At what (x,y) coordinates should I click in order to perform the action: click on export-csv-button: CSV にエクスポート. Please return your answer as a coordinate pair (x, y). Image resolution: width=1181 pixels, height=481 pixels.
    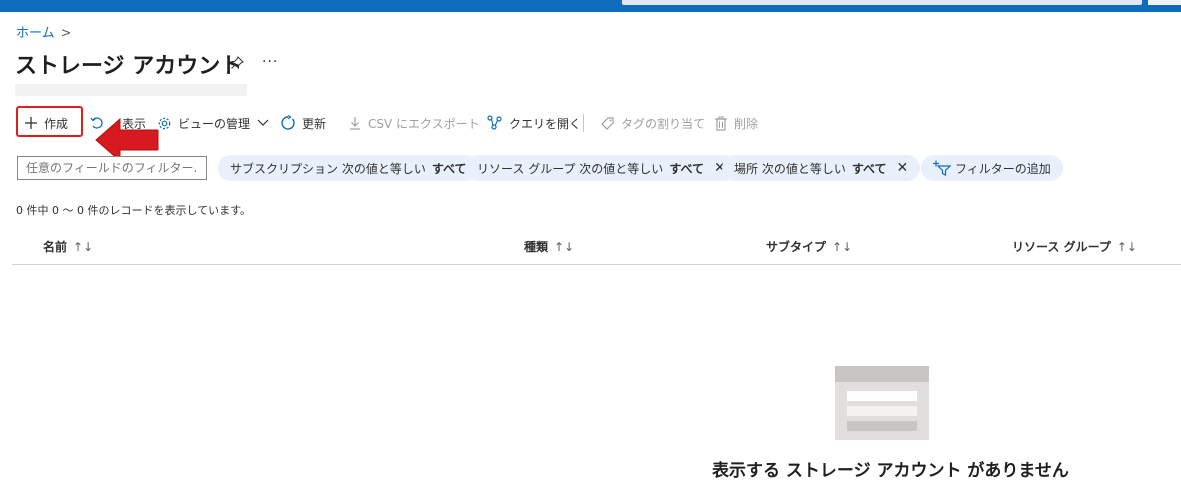
    Looking at the image, I should click on (414, 123).